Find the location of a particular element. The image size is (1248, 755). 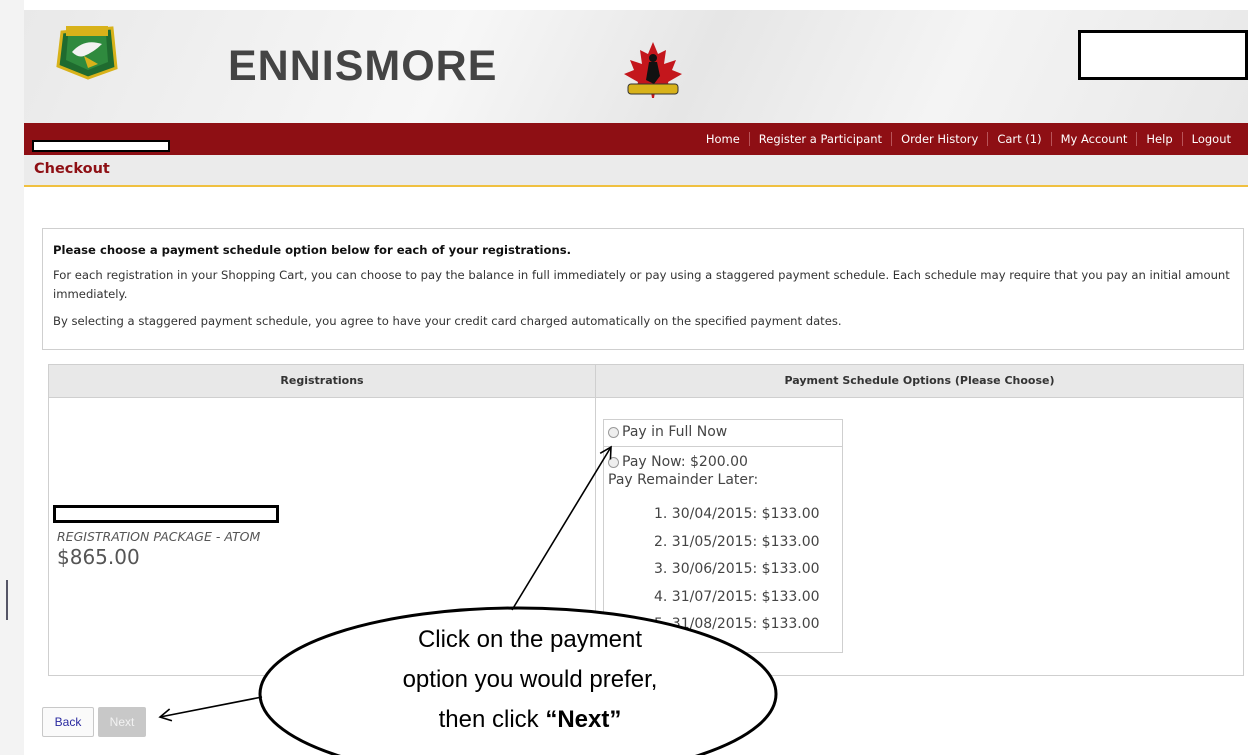

registration-package-name: REGISTRATION PACKAGE - ATOM is located at coordinates (159, 536).